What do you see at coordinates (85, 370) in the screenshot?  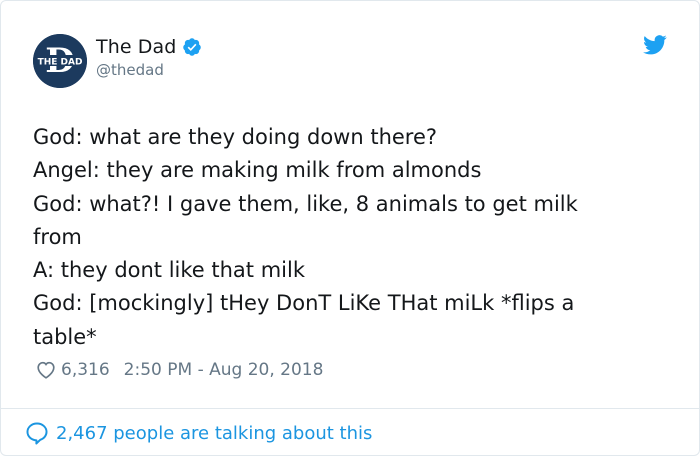 I see `like-count: 6,316` at bounding box center [85, 370].